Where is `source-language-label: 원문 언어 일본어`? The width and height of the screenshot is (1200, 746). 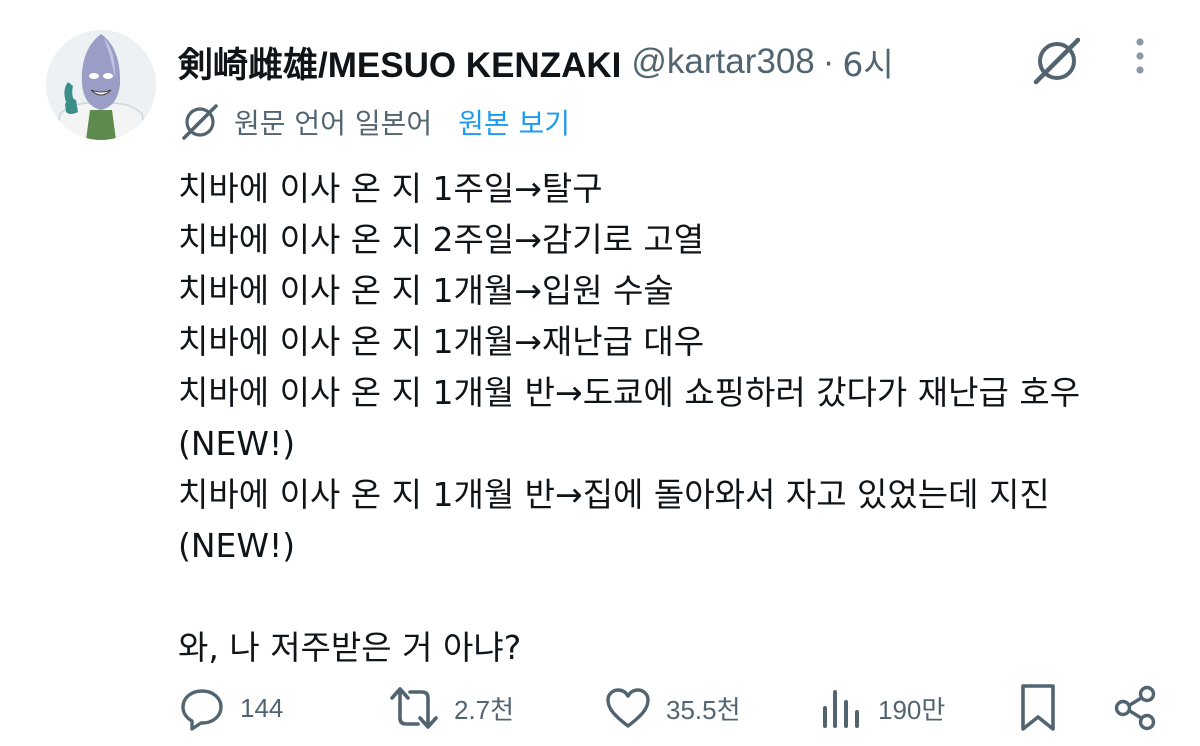 source-language-label: 원문 언어 일본어 is located at coordinates (333, 123).